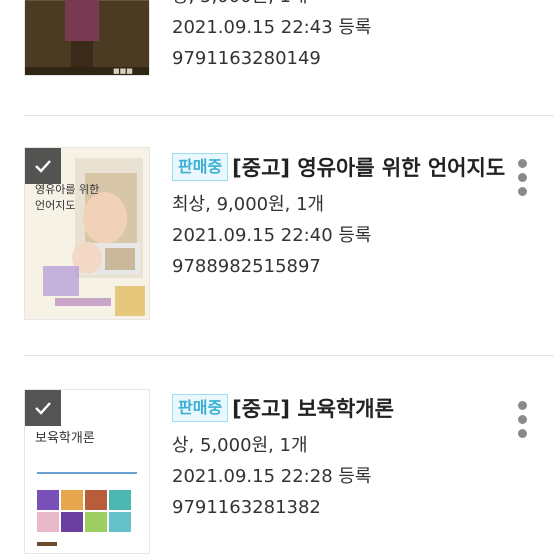 The image size is (554, 554). I want to click on book-cover-3: 보육학개론, so click(87, 471).